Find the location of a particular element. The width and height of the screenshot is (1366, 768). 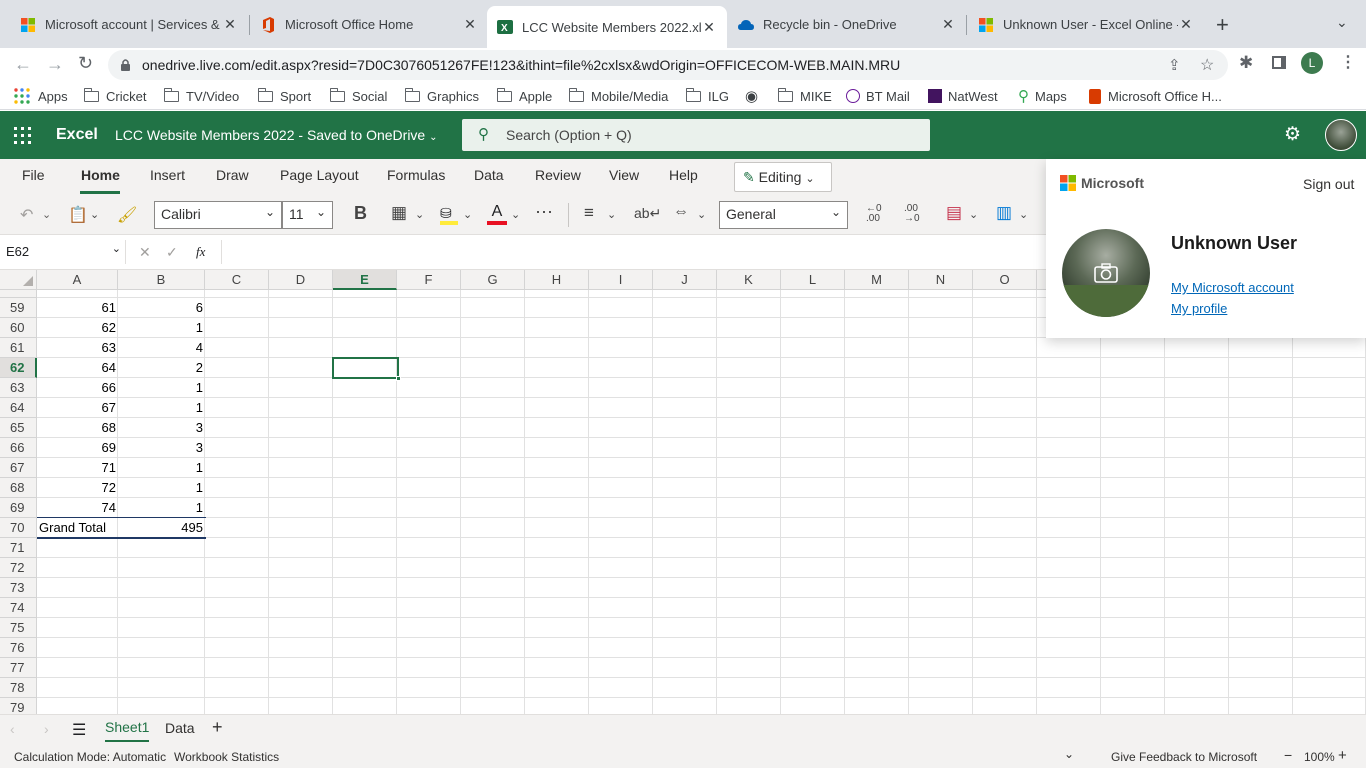

browser-tab: Unknown User - Excel Online - ✕ is located at coordinates (1086, 24).